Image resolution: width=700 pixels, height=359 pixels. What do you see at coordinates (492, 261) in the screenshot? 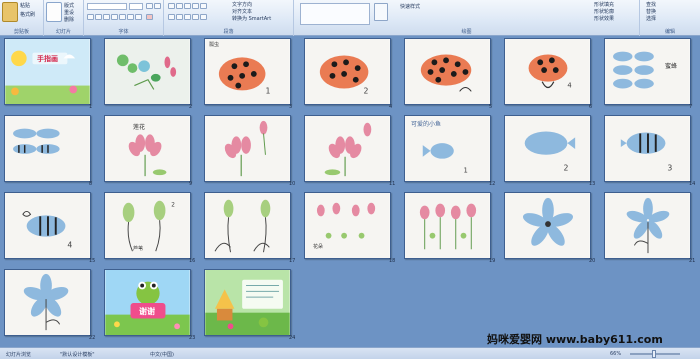
I see `slide-number-19: 19` at bounding box center [492, 261].